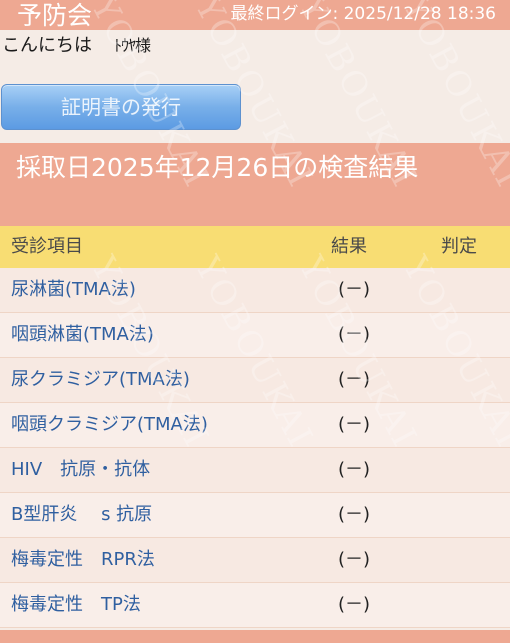  What do you see at coordinates (73, 289) in the screenshot?
I see `test-item-name: 尿淋菌(TMA法)` at bounding box center [73, 289].